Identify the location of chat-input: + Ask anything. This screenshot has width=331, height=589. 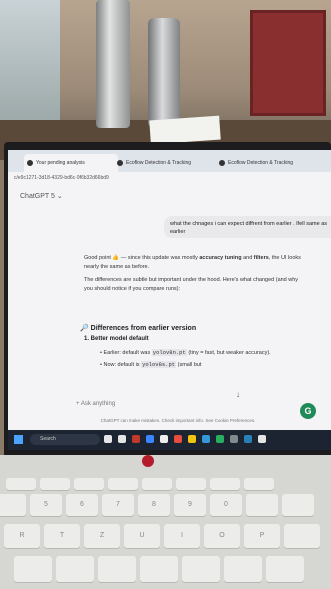
(203, 404).